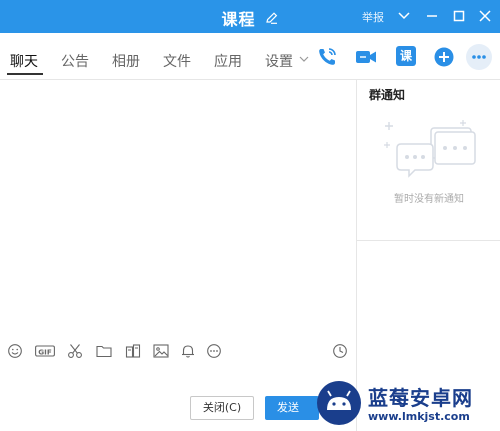  I want to click on video-call-icon, so click(366, 57).